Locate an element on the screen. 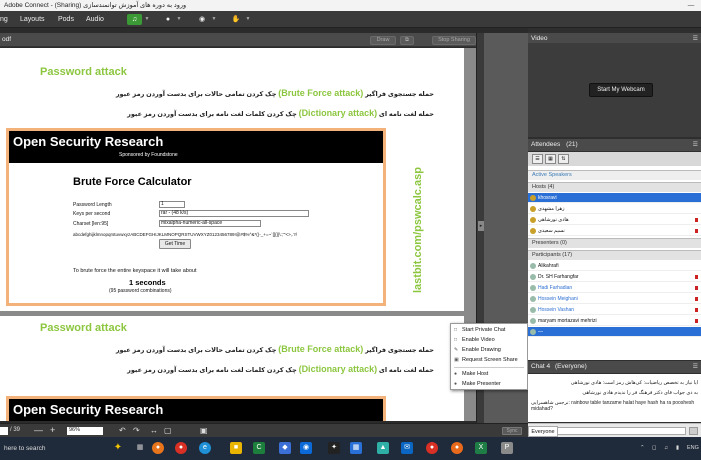 This screenshot has width=701, height=460. video-pod-title: Video is located at coordinates (539, 38).